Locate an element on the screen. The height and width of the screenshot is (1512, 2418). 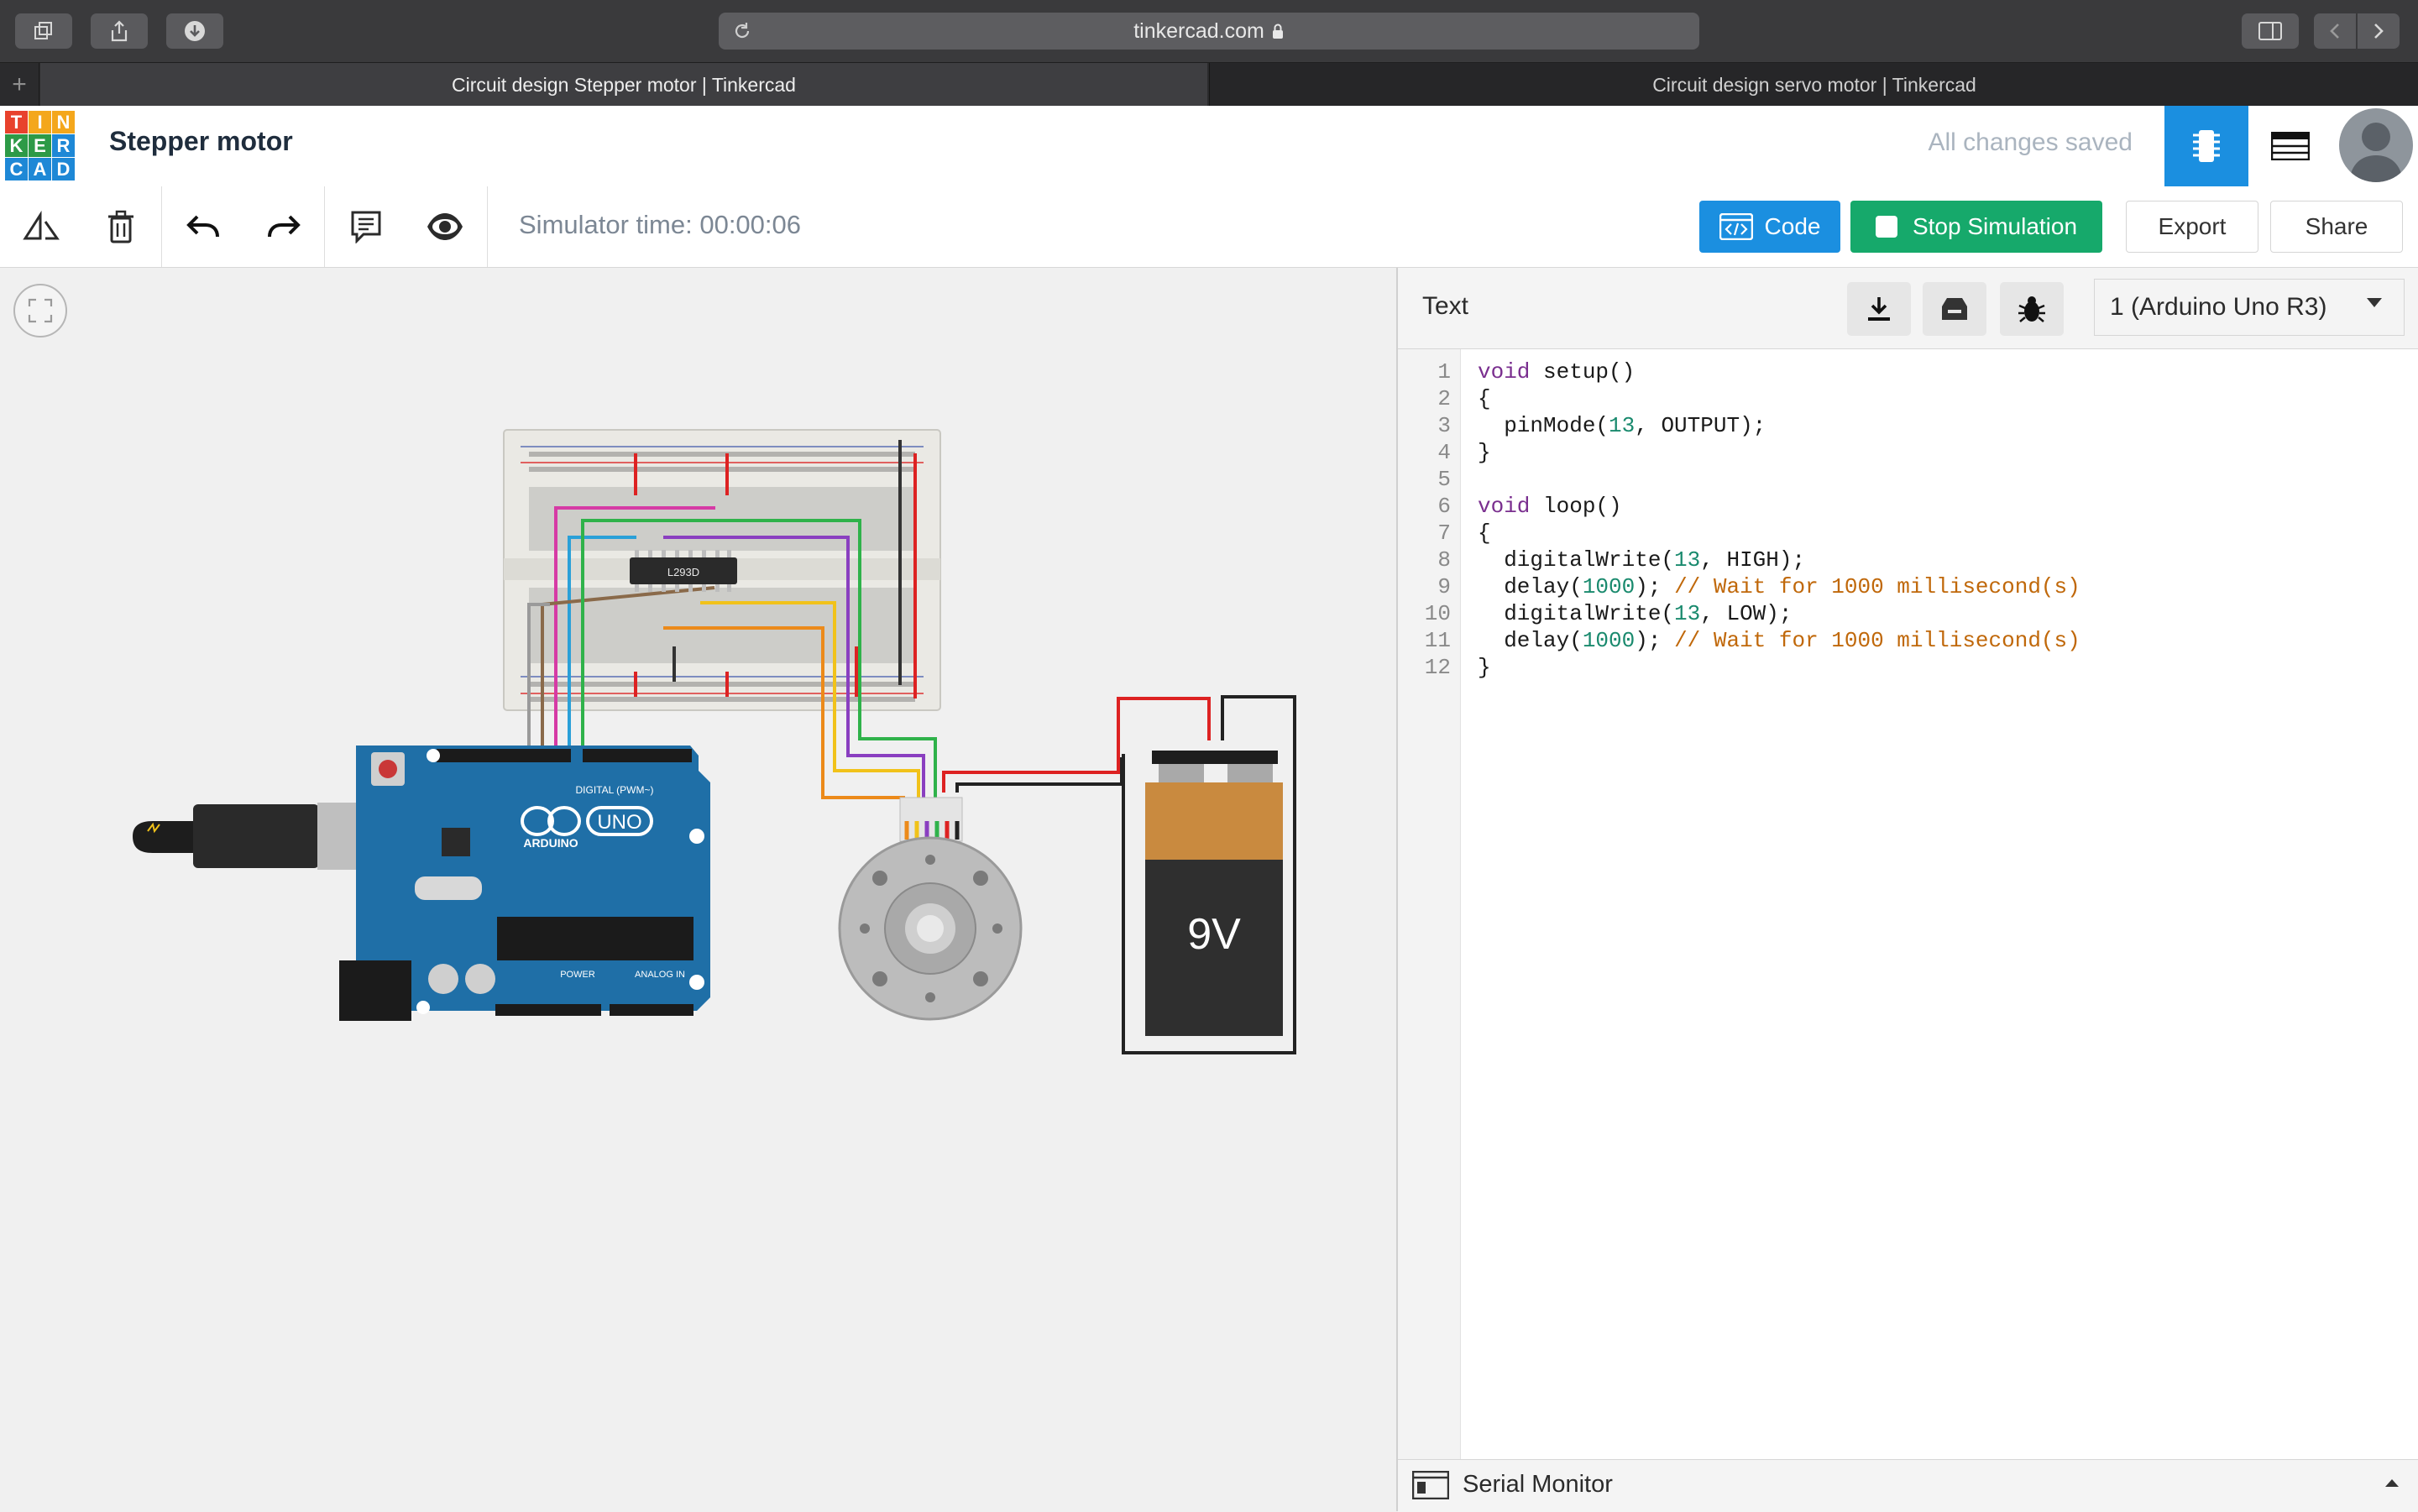
save-status: All changes saved is located at coordinates (2030, 142).